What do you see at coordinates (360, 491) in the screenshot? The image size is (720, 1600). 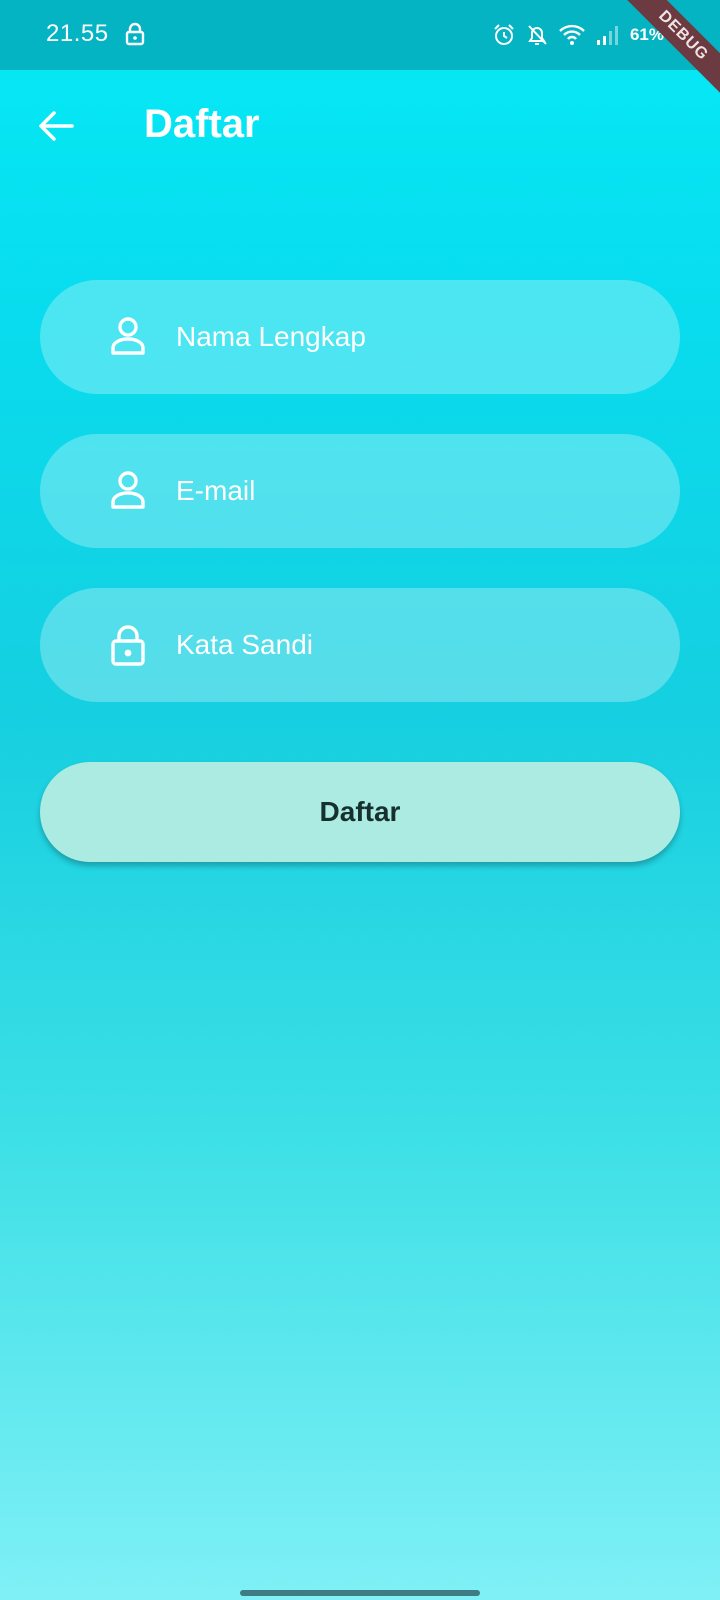 I see `email-field: E-mail` at bounding box center [360, 491].